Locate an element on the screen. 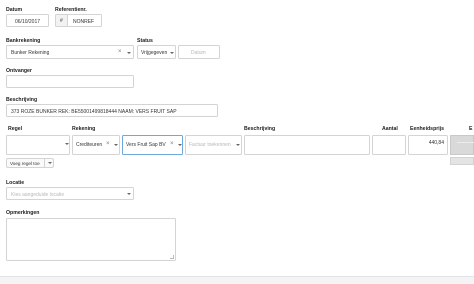 This screenshot has width=474, height=284. add-line-label: Voeg regel toe is located at coordinates (25, 163).